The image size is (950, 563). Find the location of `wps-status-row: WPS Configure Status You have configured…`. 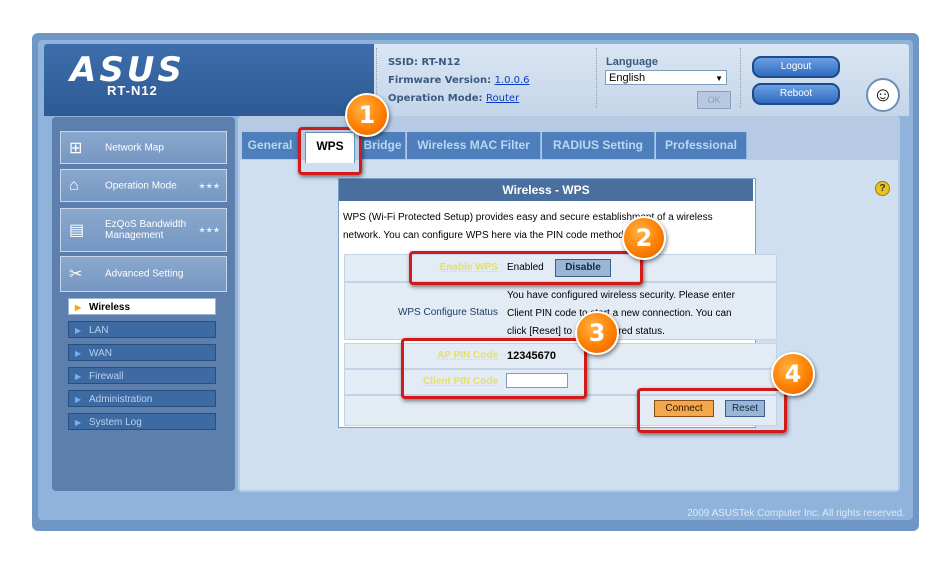

wps-status-row: WPS Configure Status You have configured… is located at coordinates (560, 311).